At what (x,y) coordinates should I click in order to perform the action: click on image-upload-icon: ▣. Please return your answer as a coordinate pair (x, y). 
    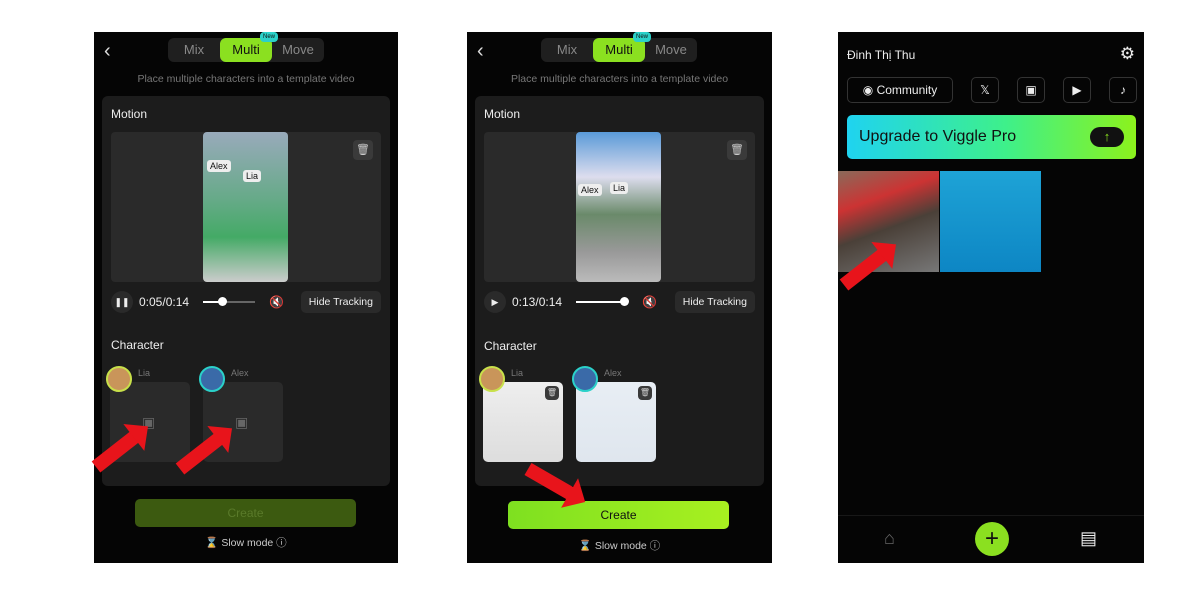
    Looking at the image, I should click on (242, 422).